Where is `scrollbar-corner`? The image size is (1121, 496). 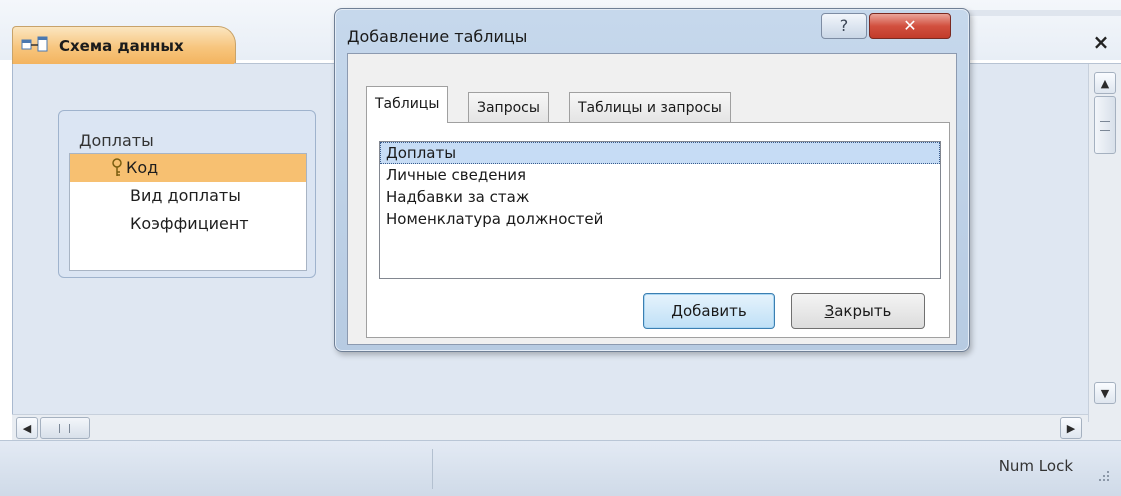 scrollbar-corner is located at coordinates (1104, 431).